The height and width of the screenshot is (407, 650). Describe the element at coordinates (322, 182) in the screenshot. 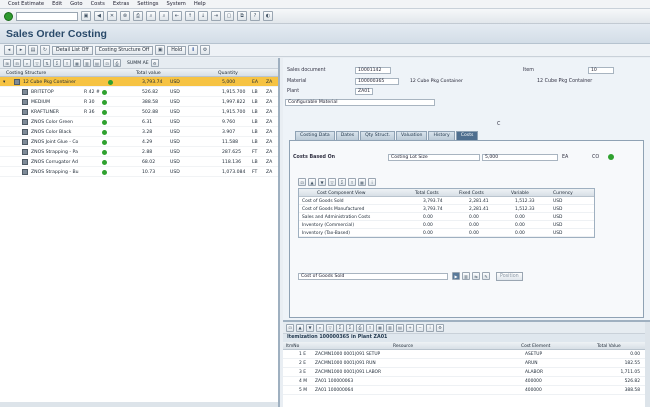

I see `grid-sort-desc-icon: ▼` at that location.